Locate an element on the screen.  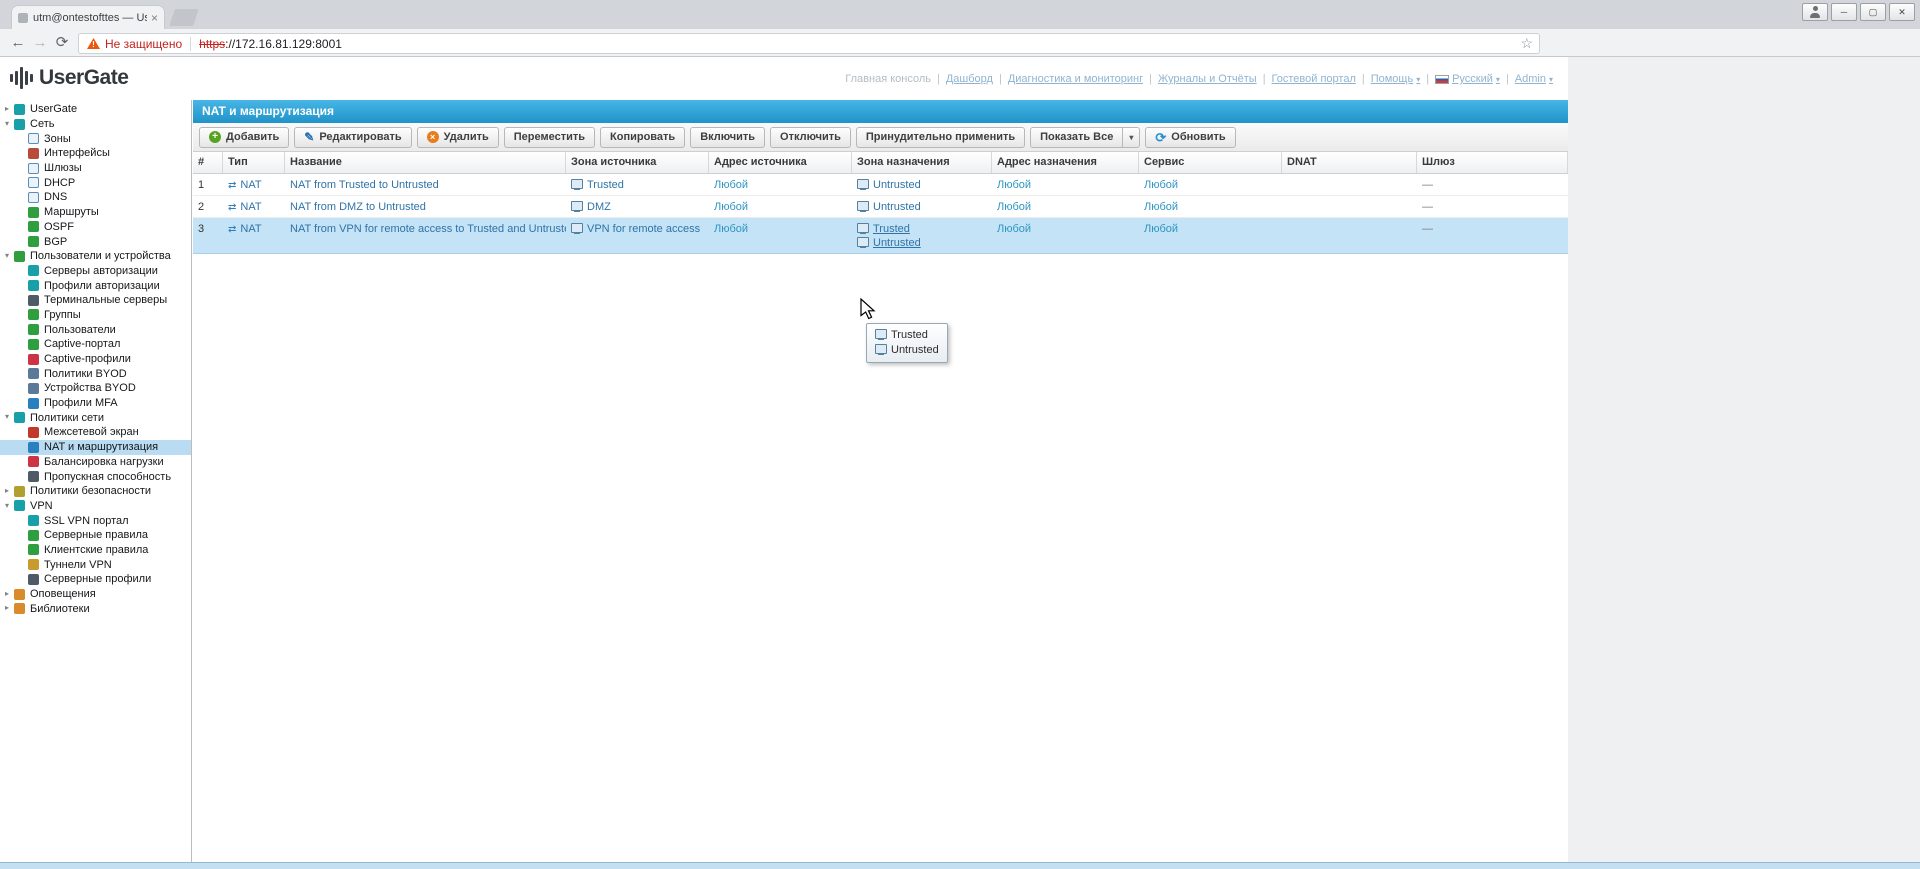
sidebar-item-usergate: UserGate is located at coordinates (95, 109).